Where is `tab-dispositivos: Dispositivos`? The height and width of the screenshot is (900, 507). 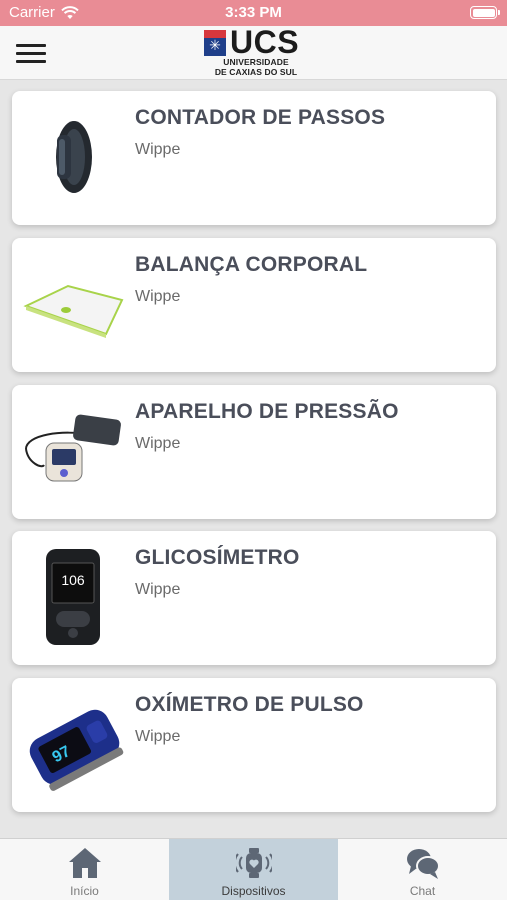
tab-dispositivos: Dispositivos is located at coordinates (253, 869).